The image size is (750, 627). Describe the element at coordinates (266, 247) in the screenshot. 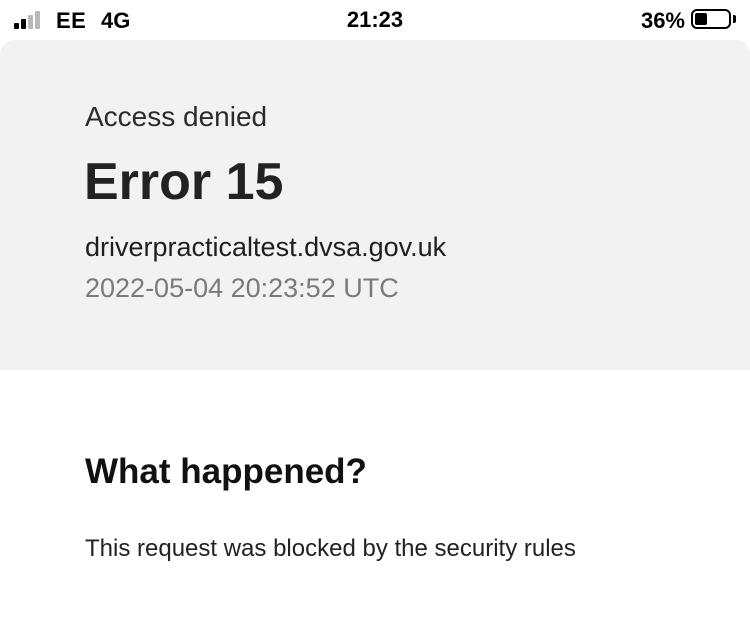

I see `error-domain: driverpracticaltest.dvsa.gov.uk` at that location.